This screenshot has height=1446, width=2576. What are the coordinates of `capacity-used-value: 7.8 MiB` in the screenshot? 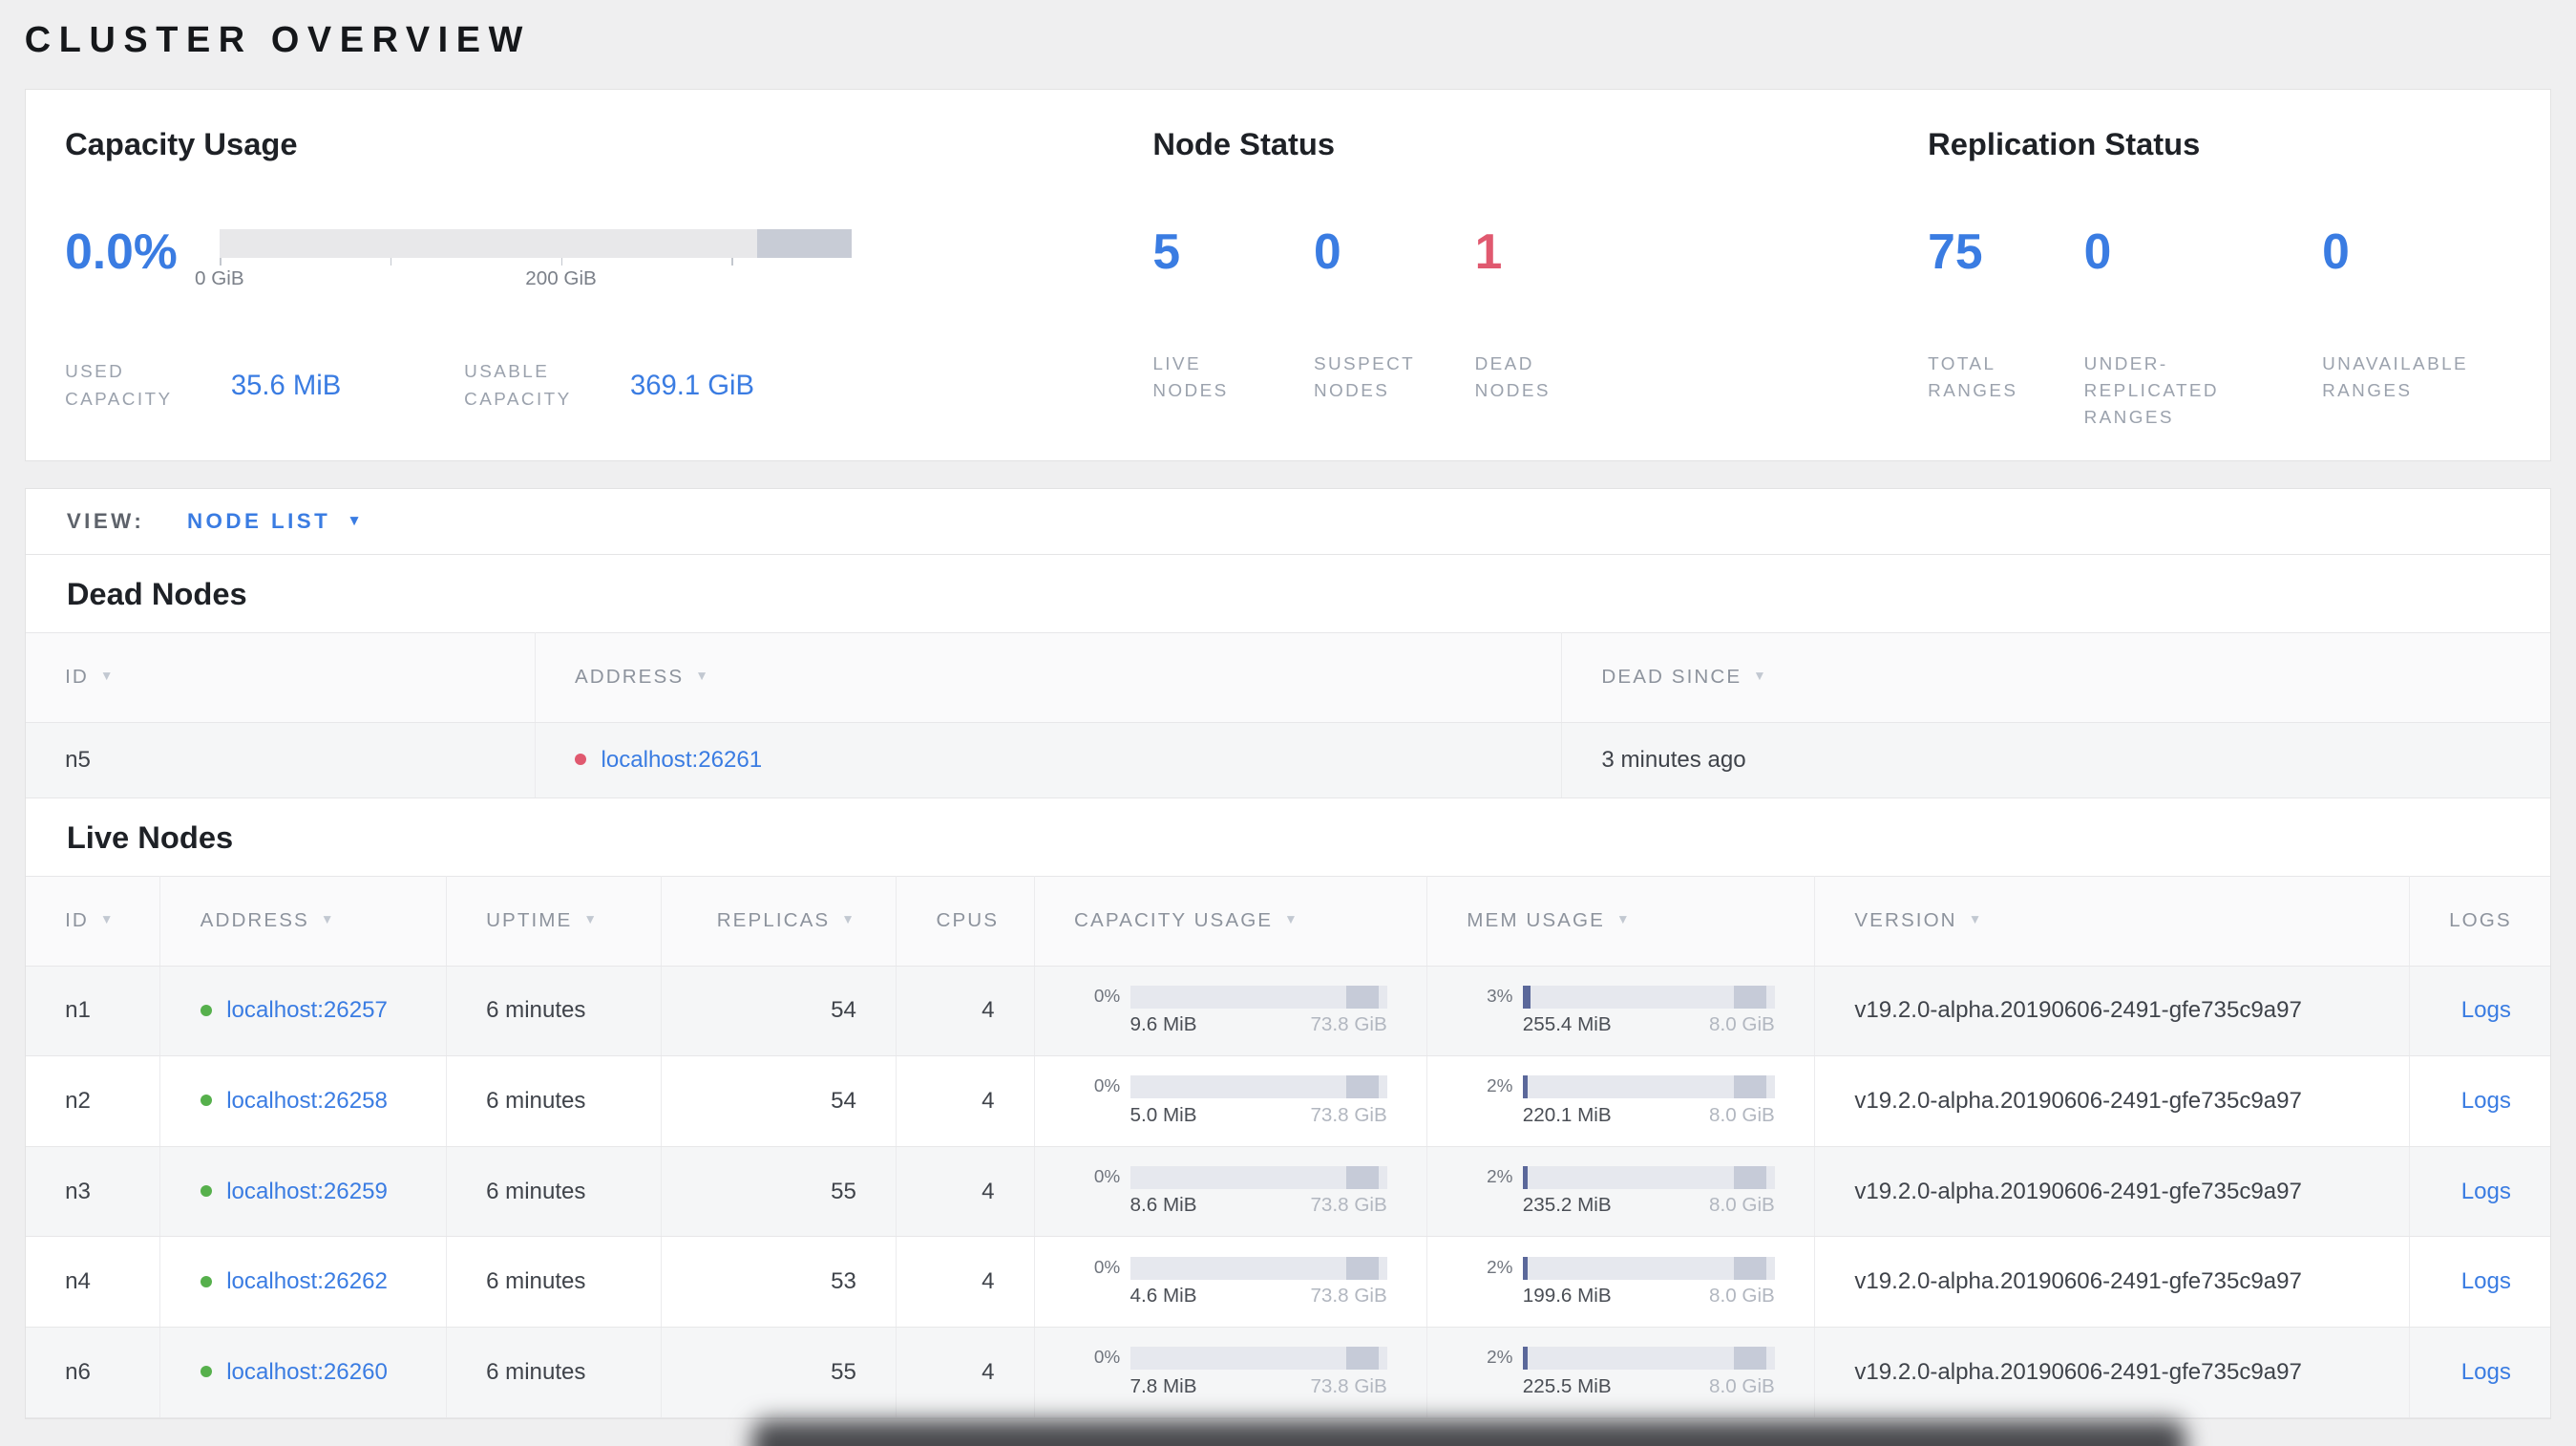 It's located at (1163, 1385).